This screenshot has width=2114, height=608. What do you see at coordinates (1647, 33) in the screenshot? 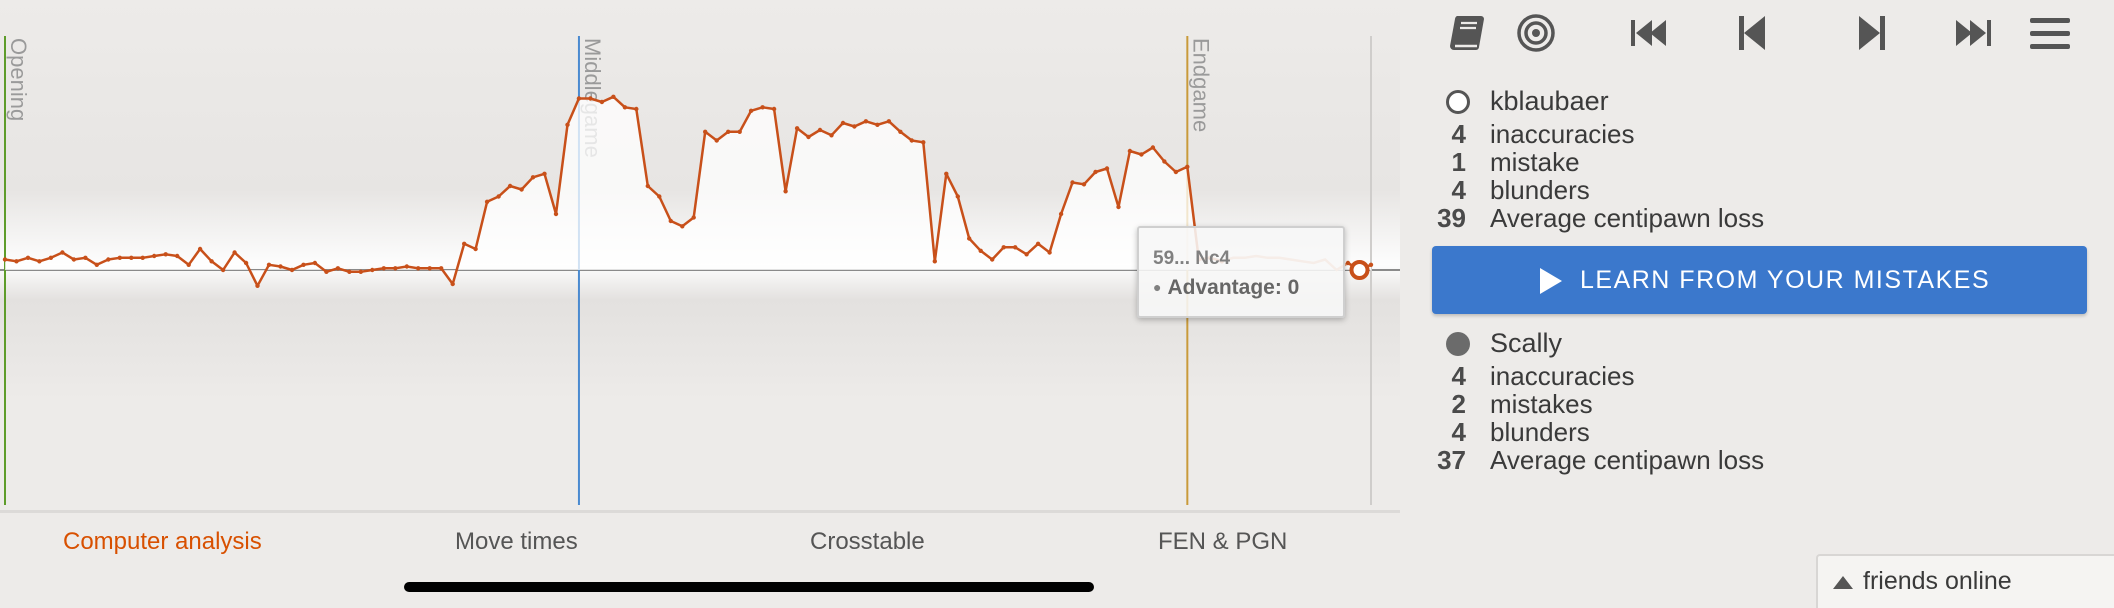
I see `first-move-icon` at bounding box center [1647, 33].